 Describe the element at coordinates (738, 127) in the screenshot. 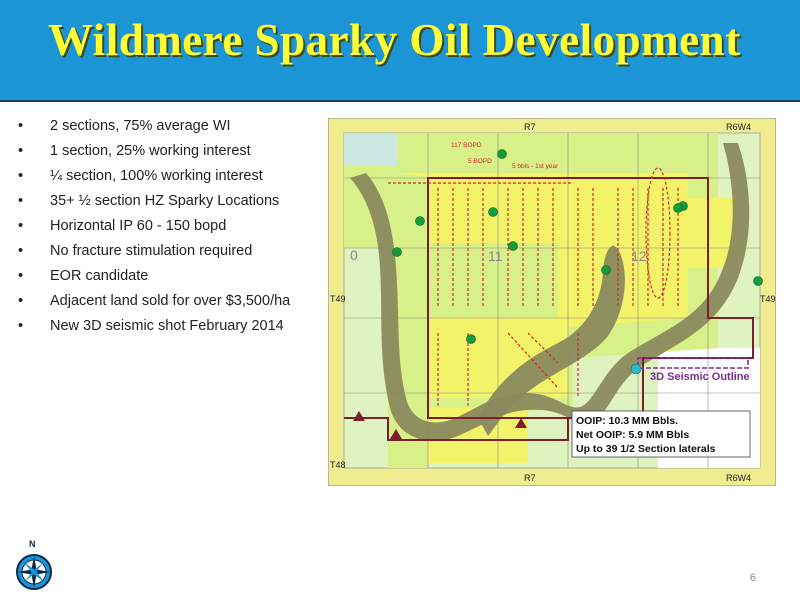

I see `range-label-top-right: R6W4` at that location.